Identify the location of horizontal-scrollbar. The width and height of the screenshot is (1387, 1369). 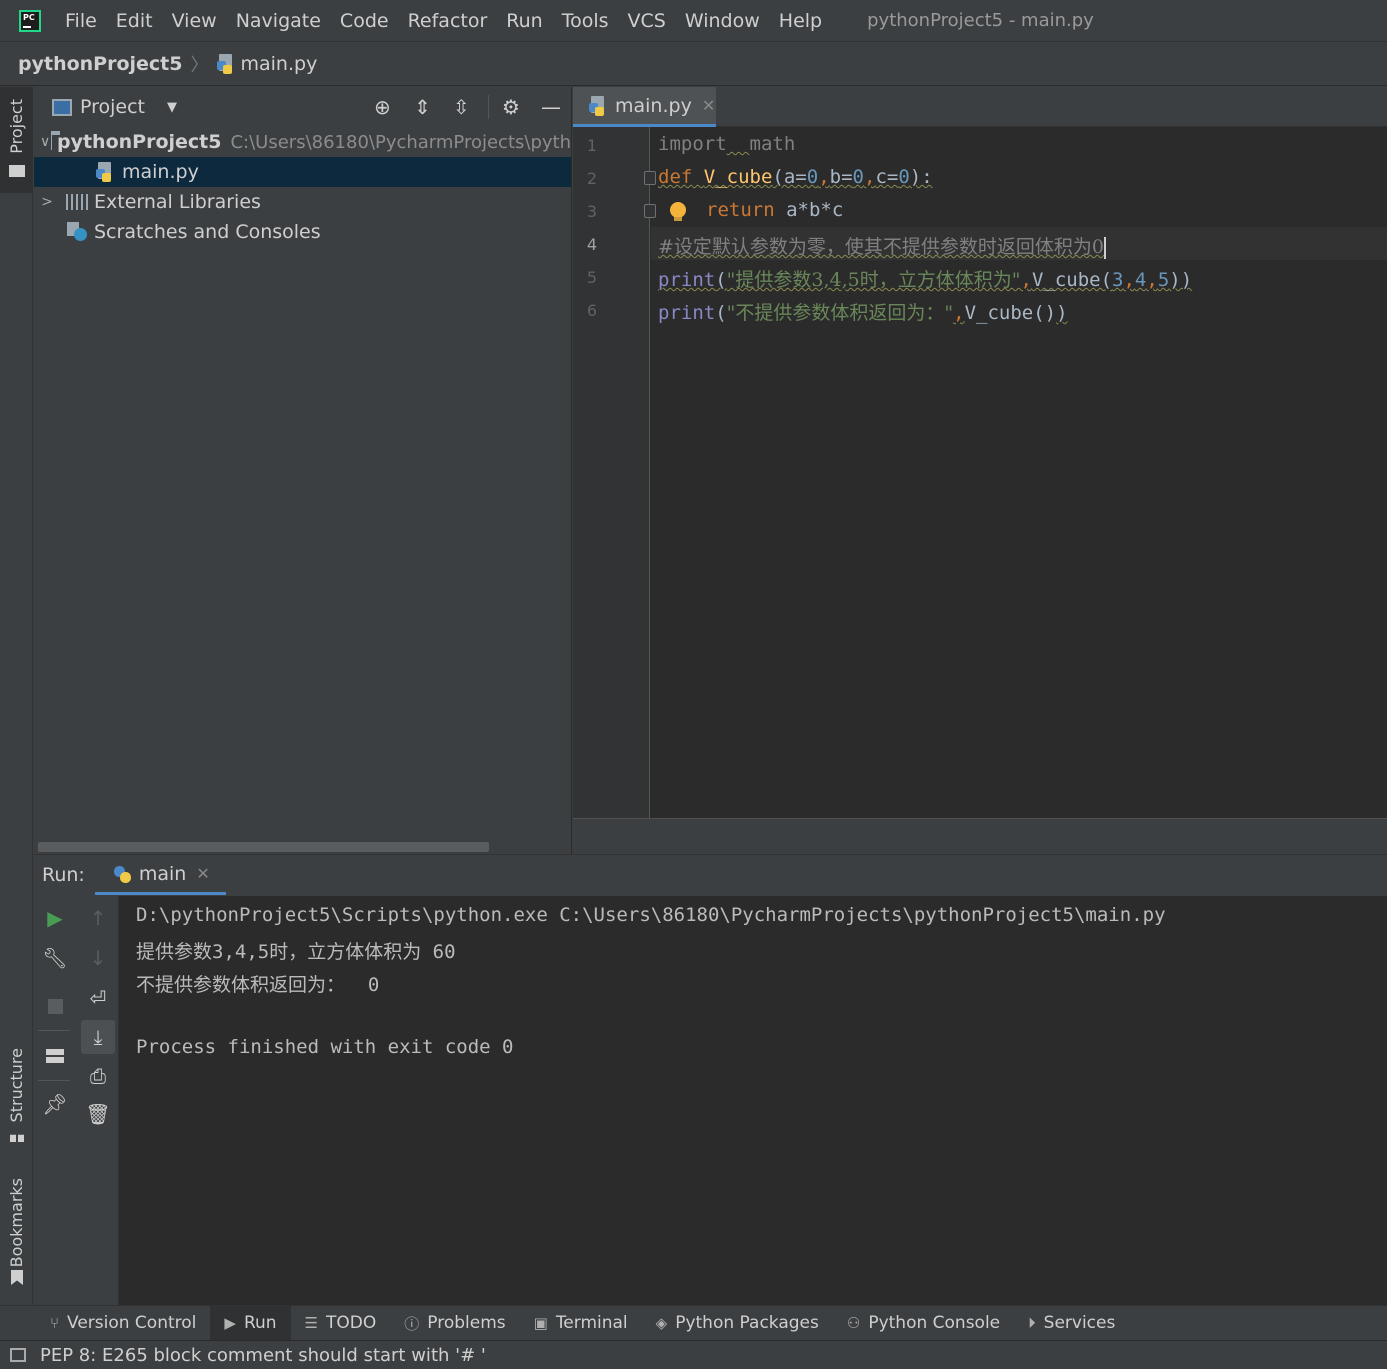
(263, 847).